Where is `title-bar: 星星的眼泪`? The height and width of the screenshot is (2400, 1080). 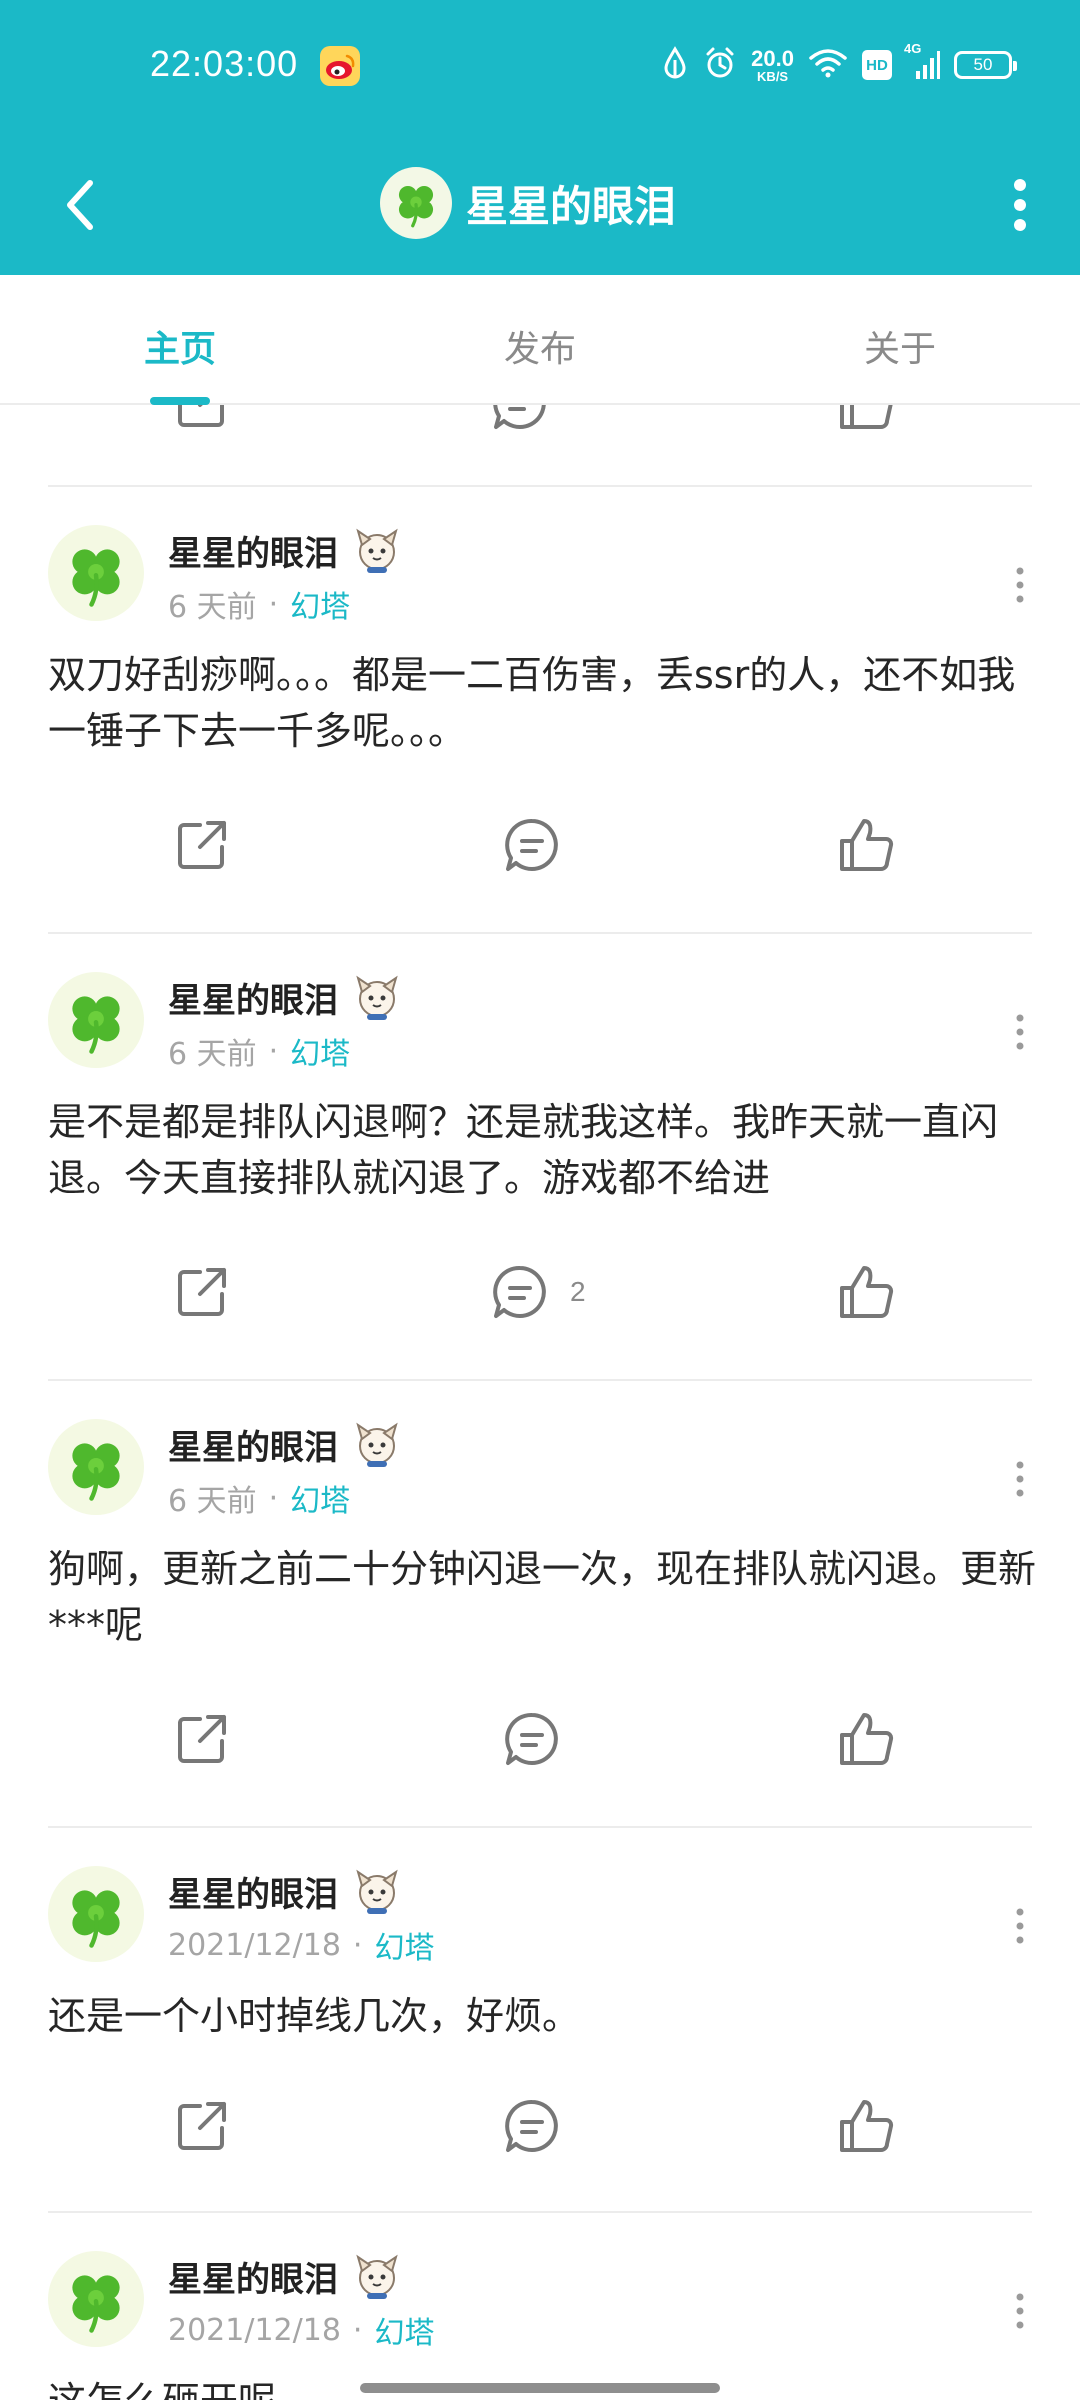 title-bar: 星星的眼泪 is located at coordinates (540, 205).